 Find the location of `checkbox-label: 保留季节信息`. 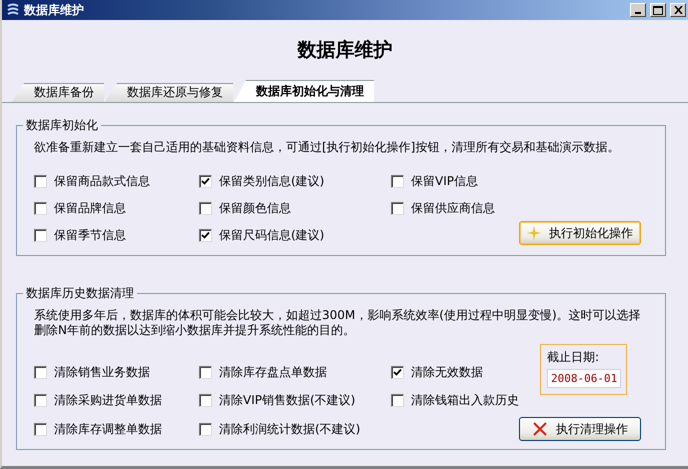

checkbox-label: 保留季节信息 is located at coordinates (90, 235).